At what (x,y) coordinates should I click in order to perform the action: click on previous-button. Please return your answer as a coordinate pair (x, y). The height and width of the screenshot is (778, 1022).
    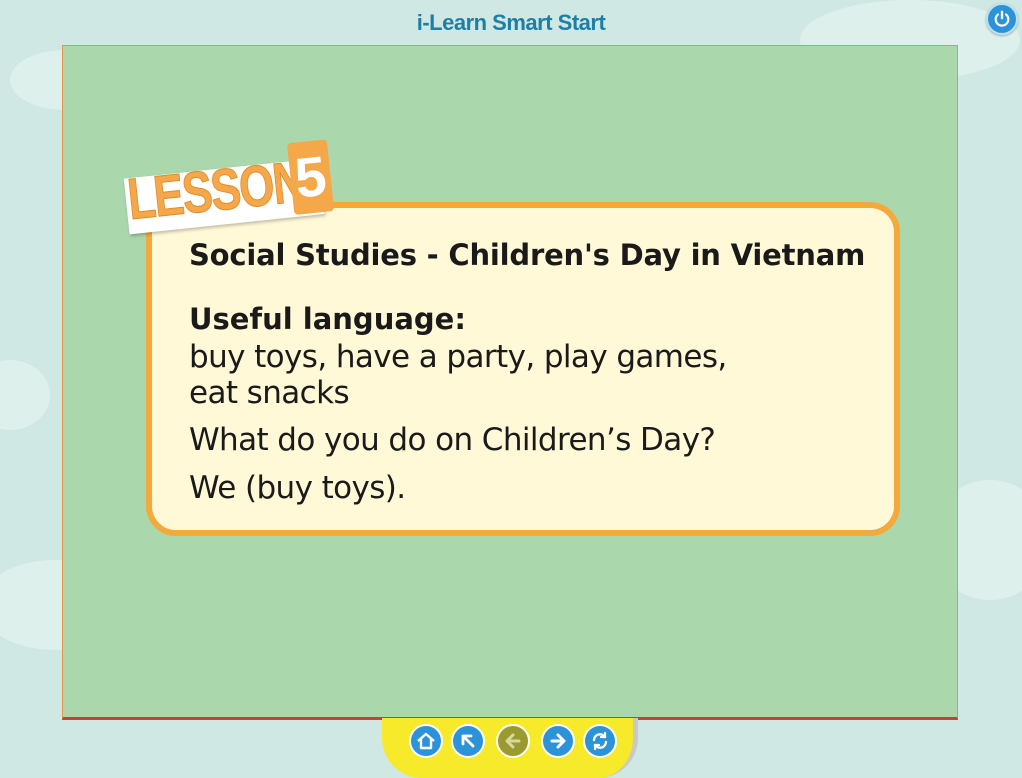
    Looking at the image, I should click on (513, 741).